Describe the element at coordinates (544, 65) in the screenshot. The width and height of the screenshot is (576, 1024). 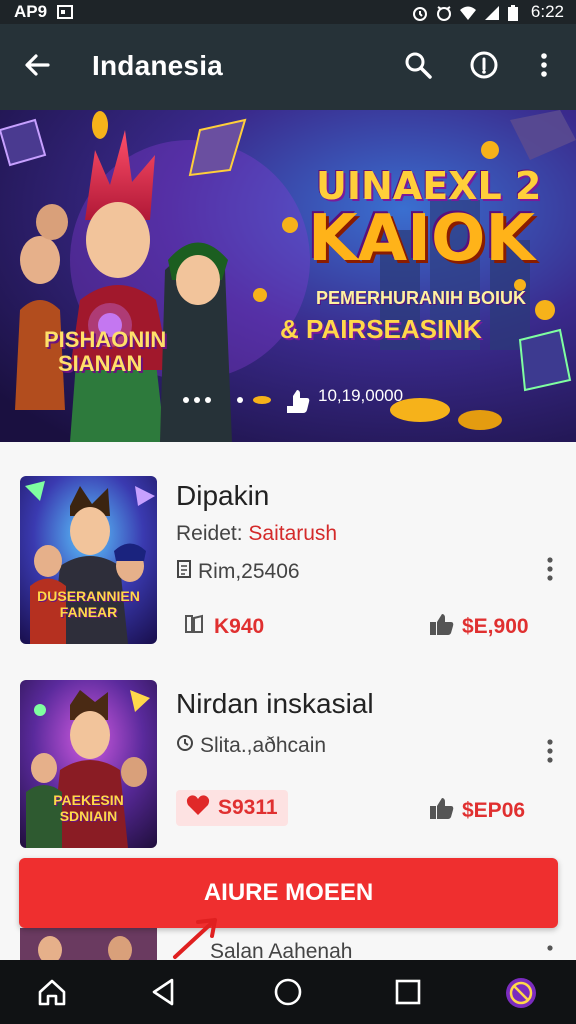
I see `more-vert-icon` at that location.